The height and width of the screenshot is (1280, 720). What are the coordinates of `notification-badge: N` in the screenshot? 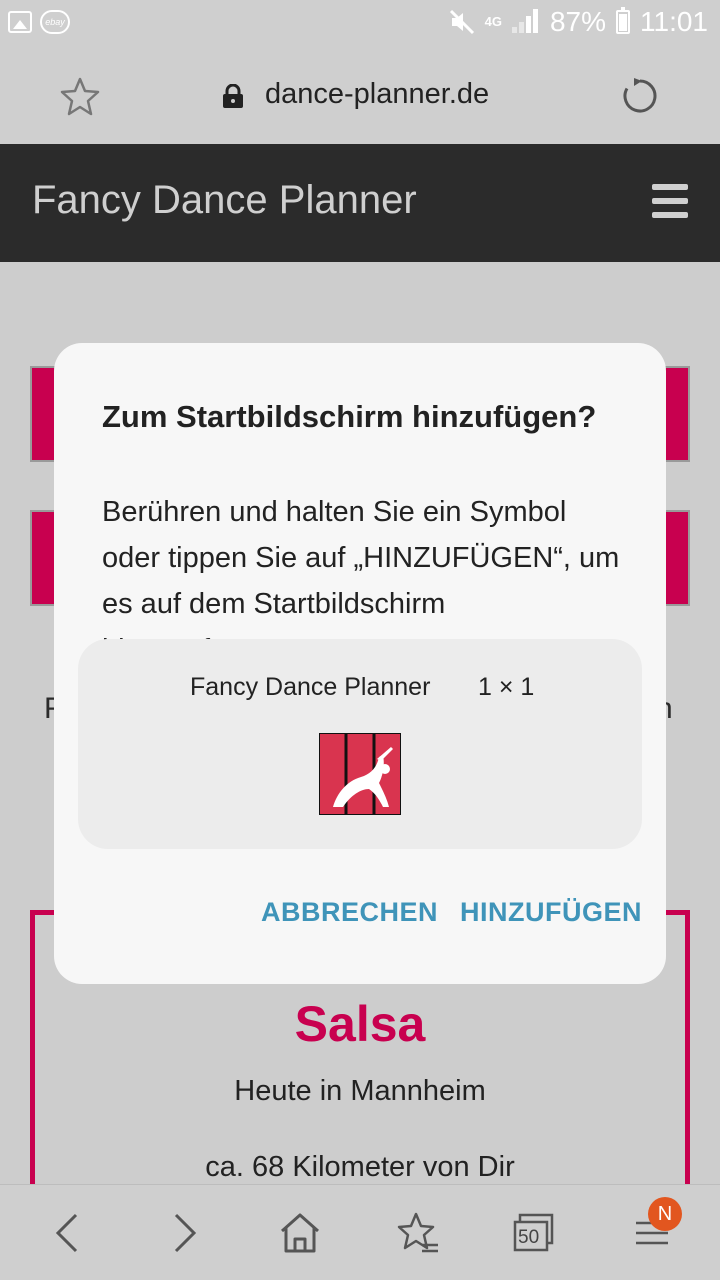 It's located at (665, 1214).